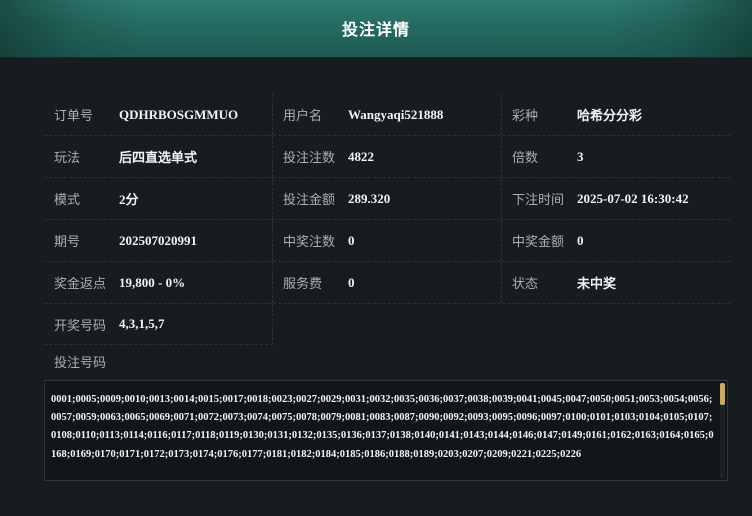  What do you see at coordinates (303, 116) in the screenshot?
I see `user-label: 用户名` at bounding box center [303, 116].